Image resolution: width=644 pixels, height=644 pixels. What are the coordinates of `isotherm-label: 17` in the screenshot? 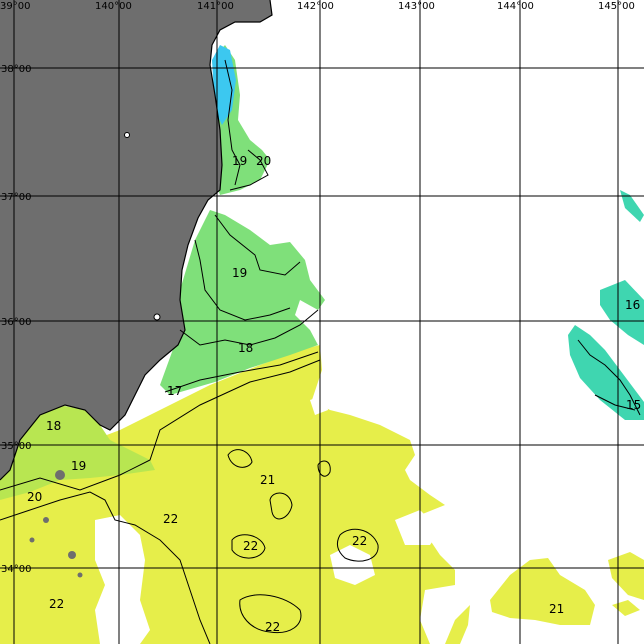 It's located at (174, 391).